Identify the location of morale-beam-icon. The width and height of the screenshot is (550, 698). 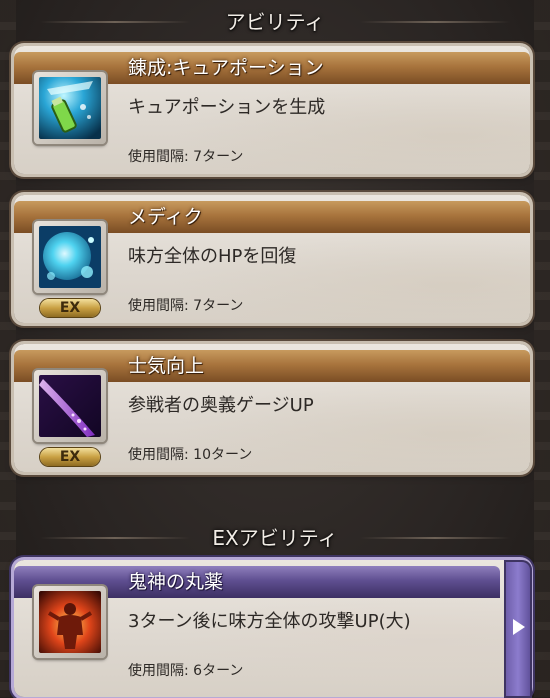
(70, 406).